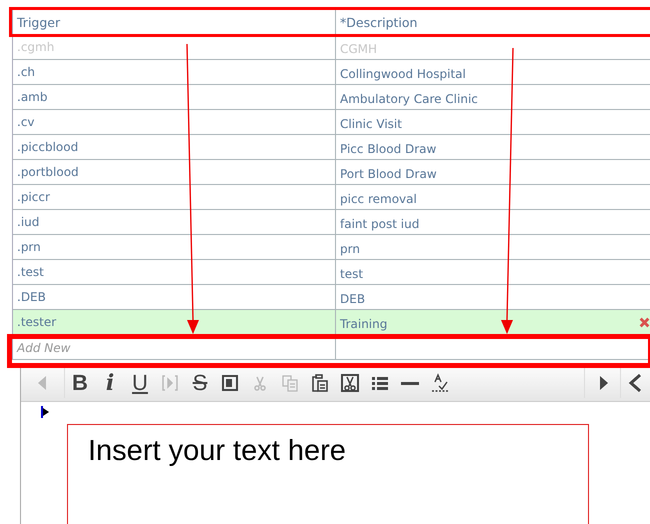  What do you see at coordinates (353, 298) in the screenshot?
I see `table-cell-text: DEB` at bounding box center [353, 298].